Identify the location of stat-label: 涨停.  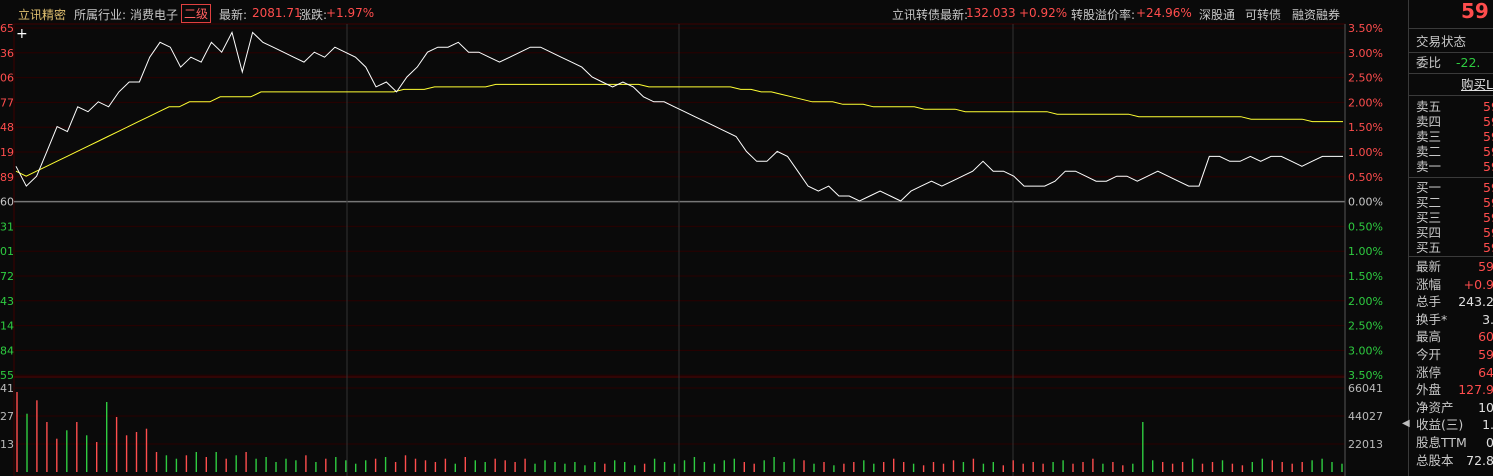
(1429, 372).